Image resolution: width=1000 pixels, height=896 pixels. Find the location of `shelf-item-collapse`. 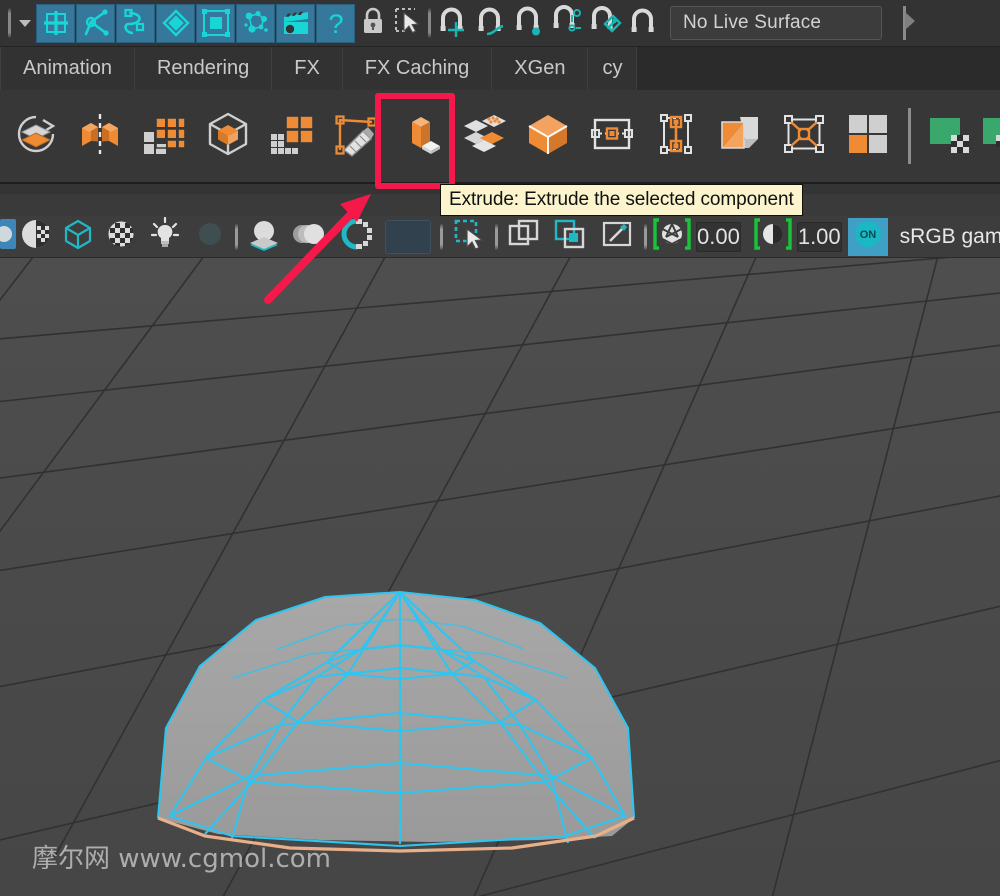

shelf-item-collapse is located at coordinates (804, 136).